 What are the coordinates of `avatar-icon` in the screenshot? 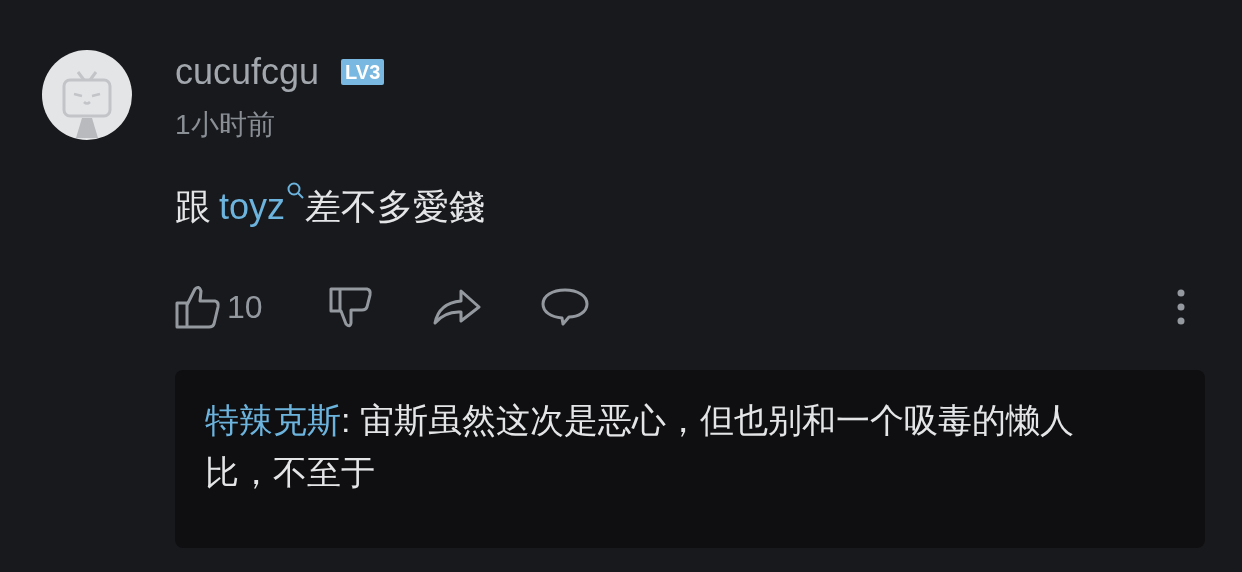 It's located at (87, 95).